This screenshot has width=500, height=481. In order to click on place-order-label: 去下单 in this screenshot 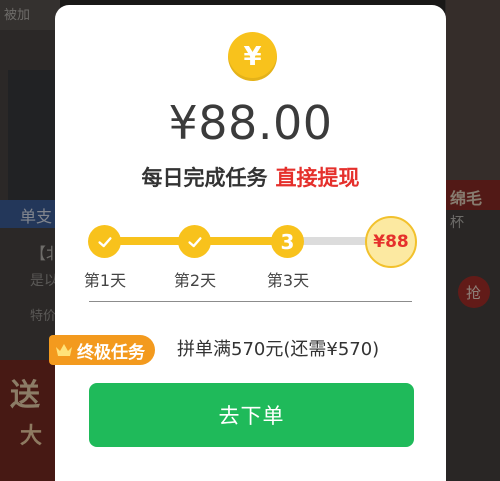, I will do `click(251, 416)`.